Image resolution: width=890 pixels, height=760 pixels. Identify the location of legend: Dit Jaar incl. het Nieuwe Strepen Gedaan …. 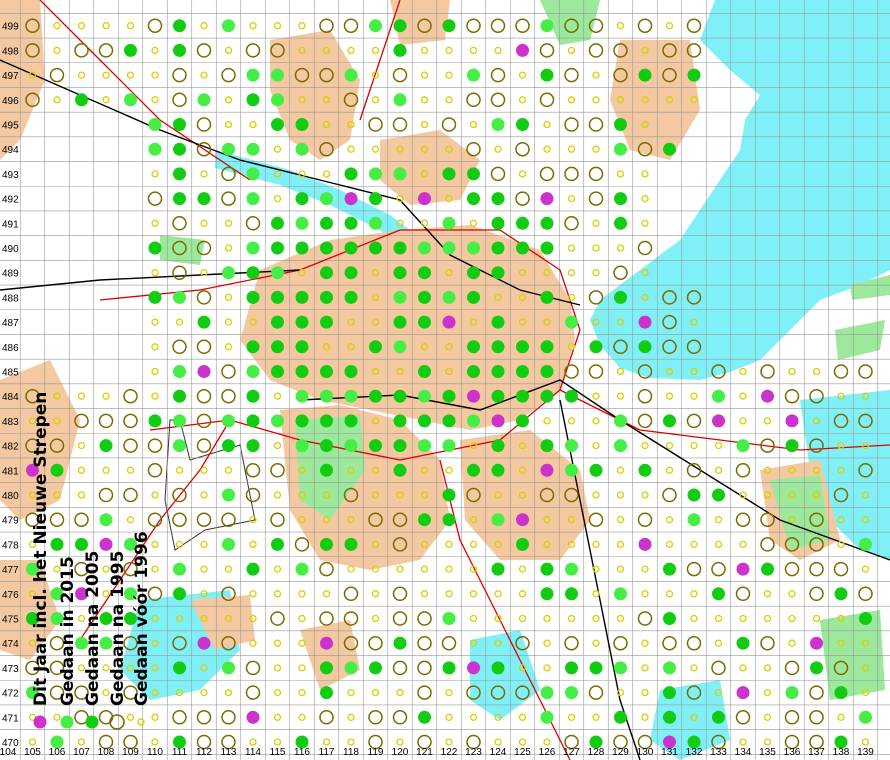
(91, 561).